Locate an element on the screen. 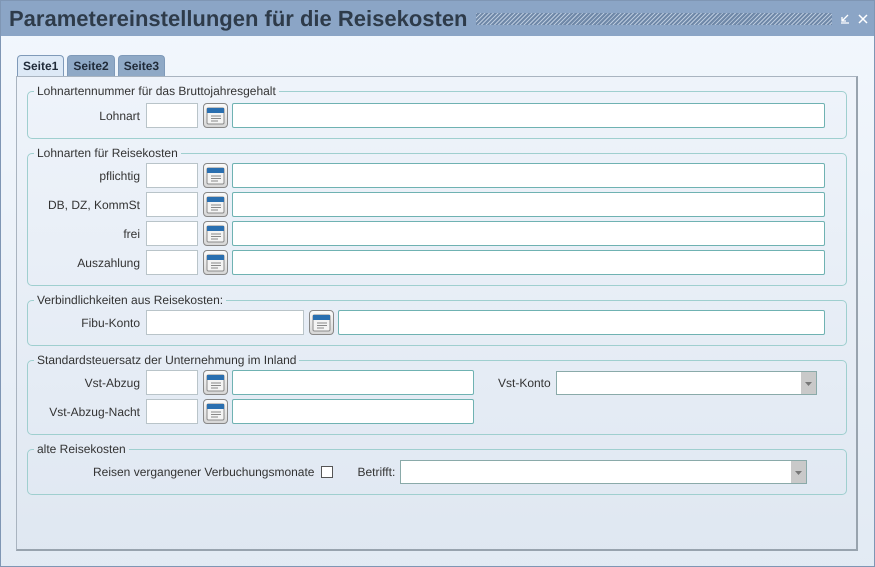 Image resolution: width=875 pixels, height=567 pixels. tab: Seite2 is located at coordinates (91, 65).